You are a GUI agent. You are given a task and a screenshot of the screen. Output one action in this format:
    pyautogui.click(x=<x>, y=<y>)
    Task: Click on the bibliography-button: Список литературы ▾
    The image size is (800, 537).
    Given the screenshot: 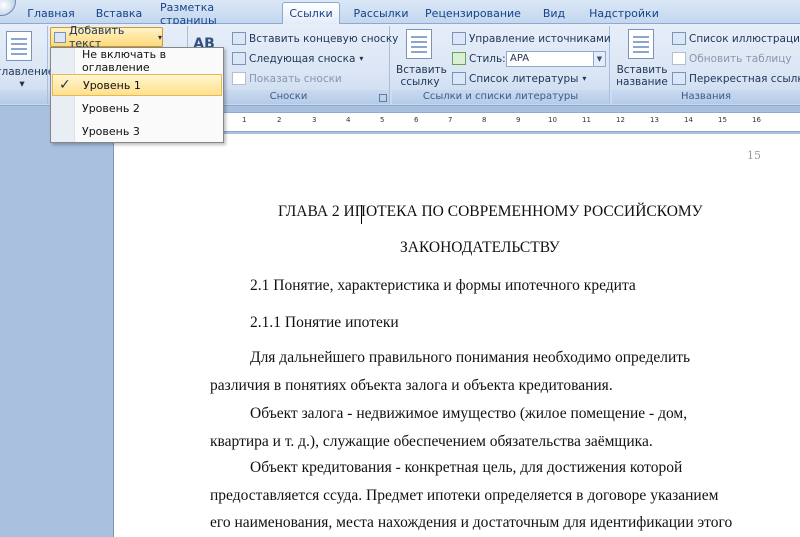 What is the action you would take?
    pyautogui.click(x=519, y=78)
    